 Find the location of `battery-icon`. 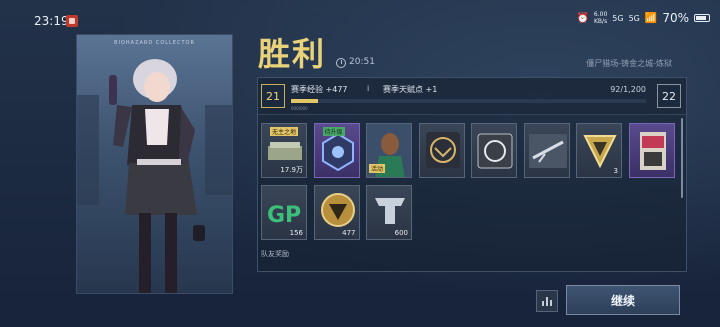

battery-icon is located at coordinates (702, 18).